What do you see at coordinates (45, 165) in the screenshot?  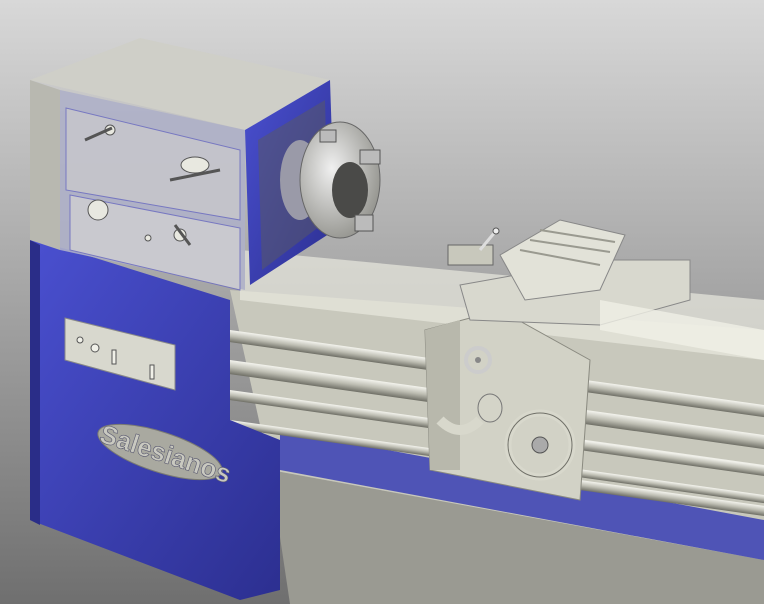 I see `headstock-side` at bounding box center [45, 165].